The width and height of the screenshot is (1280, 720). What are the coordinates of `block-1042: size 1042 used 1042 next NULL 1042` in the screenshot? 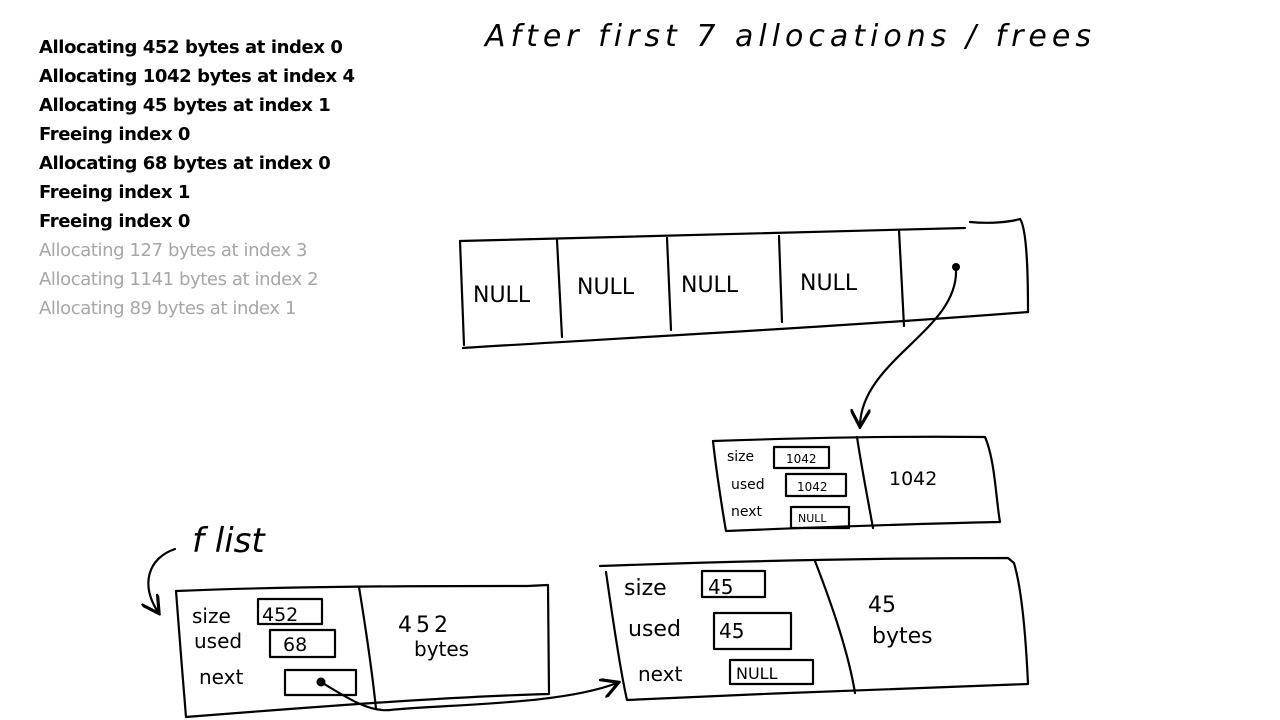 It's located at (856, 484).